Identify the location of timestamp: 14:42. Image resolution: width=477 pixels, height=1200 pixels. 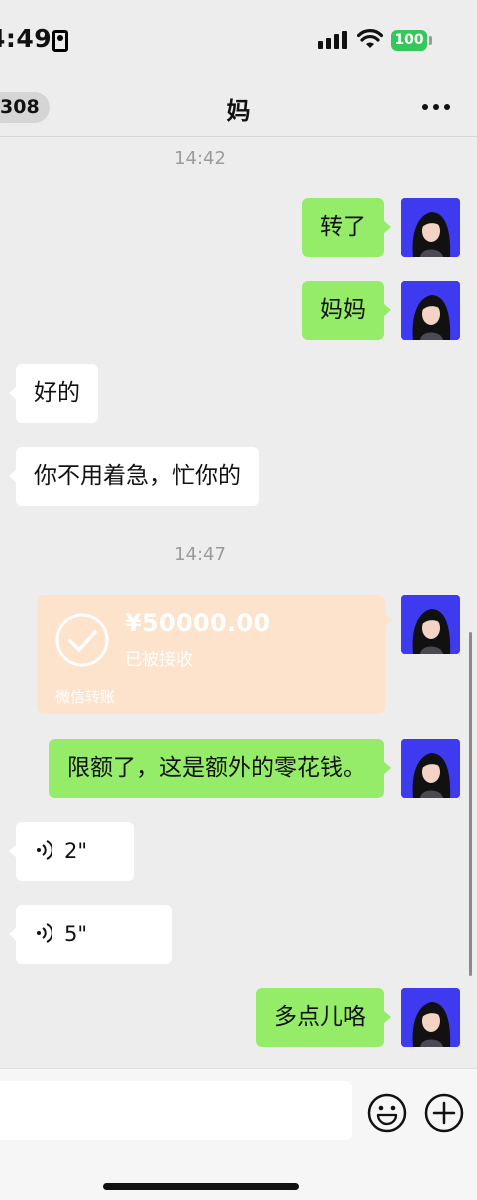
(200, 158).